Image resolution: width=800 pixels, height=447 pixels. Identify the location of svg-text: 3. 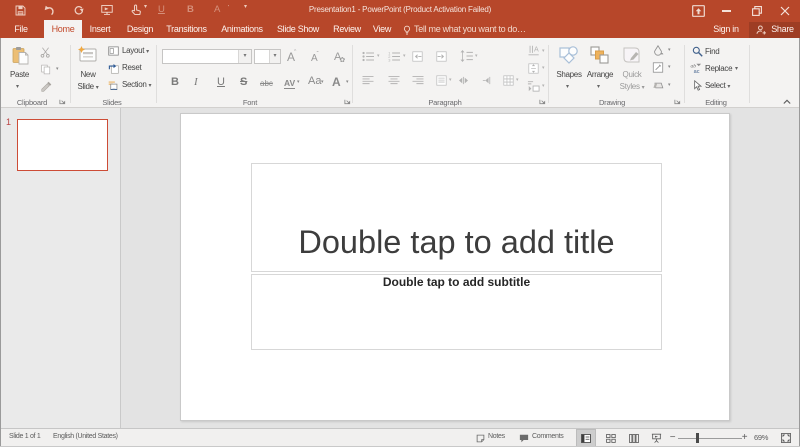
(389, 60).